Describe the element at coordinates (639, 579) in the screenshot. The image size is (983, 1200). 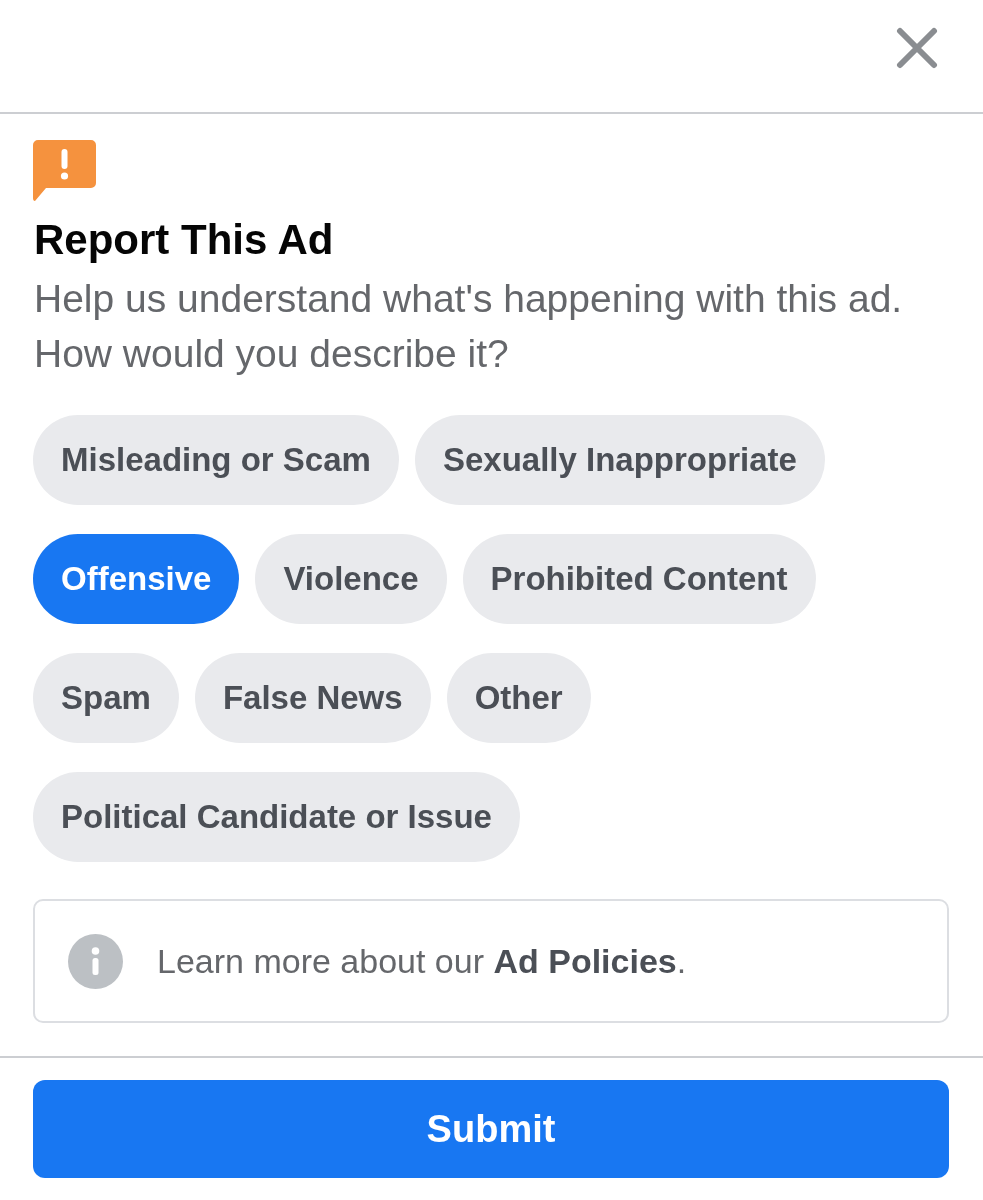
I see `option-chip: Prohibited Content` at that location.